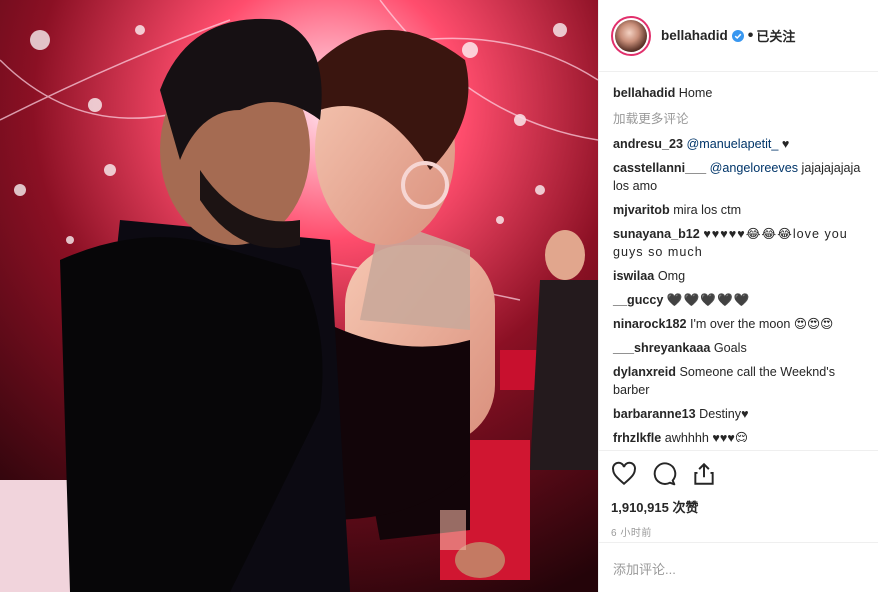 This screenshot has width=878, height=592. I want to click on post-timestamp: 6 小时前, so click(631, 533).